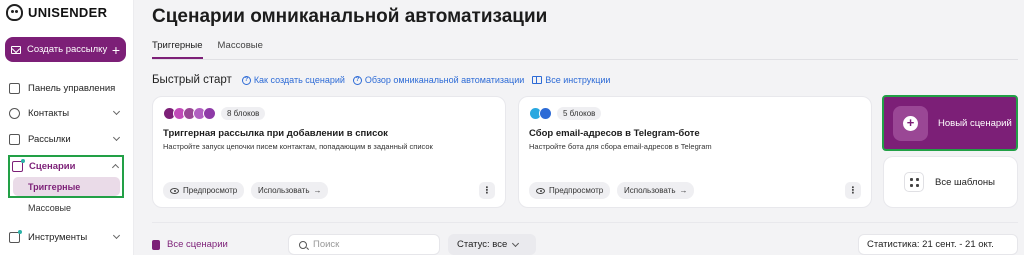  I want to click on stats-period-dropdown: Статистика: 21 сент. - 21 окт., so click(938, 244).